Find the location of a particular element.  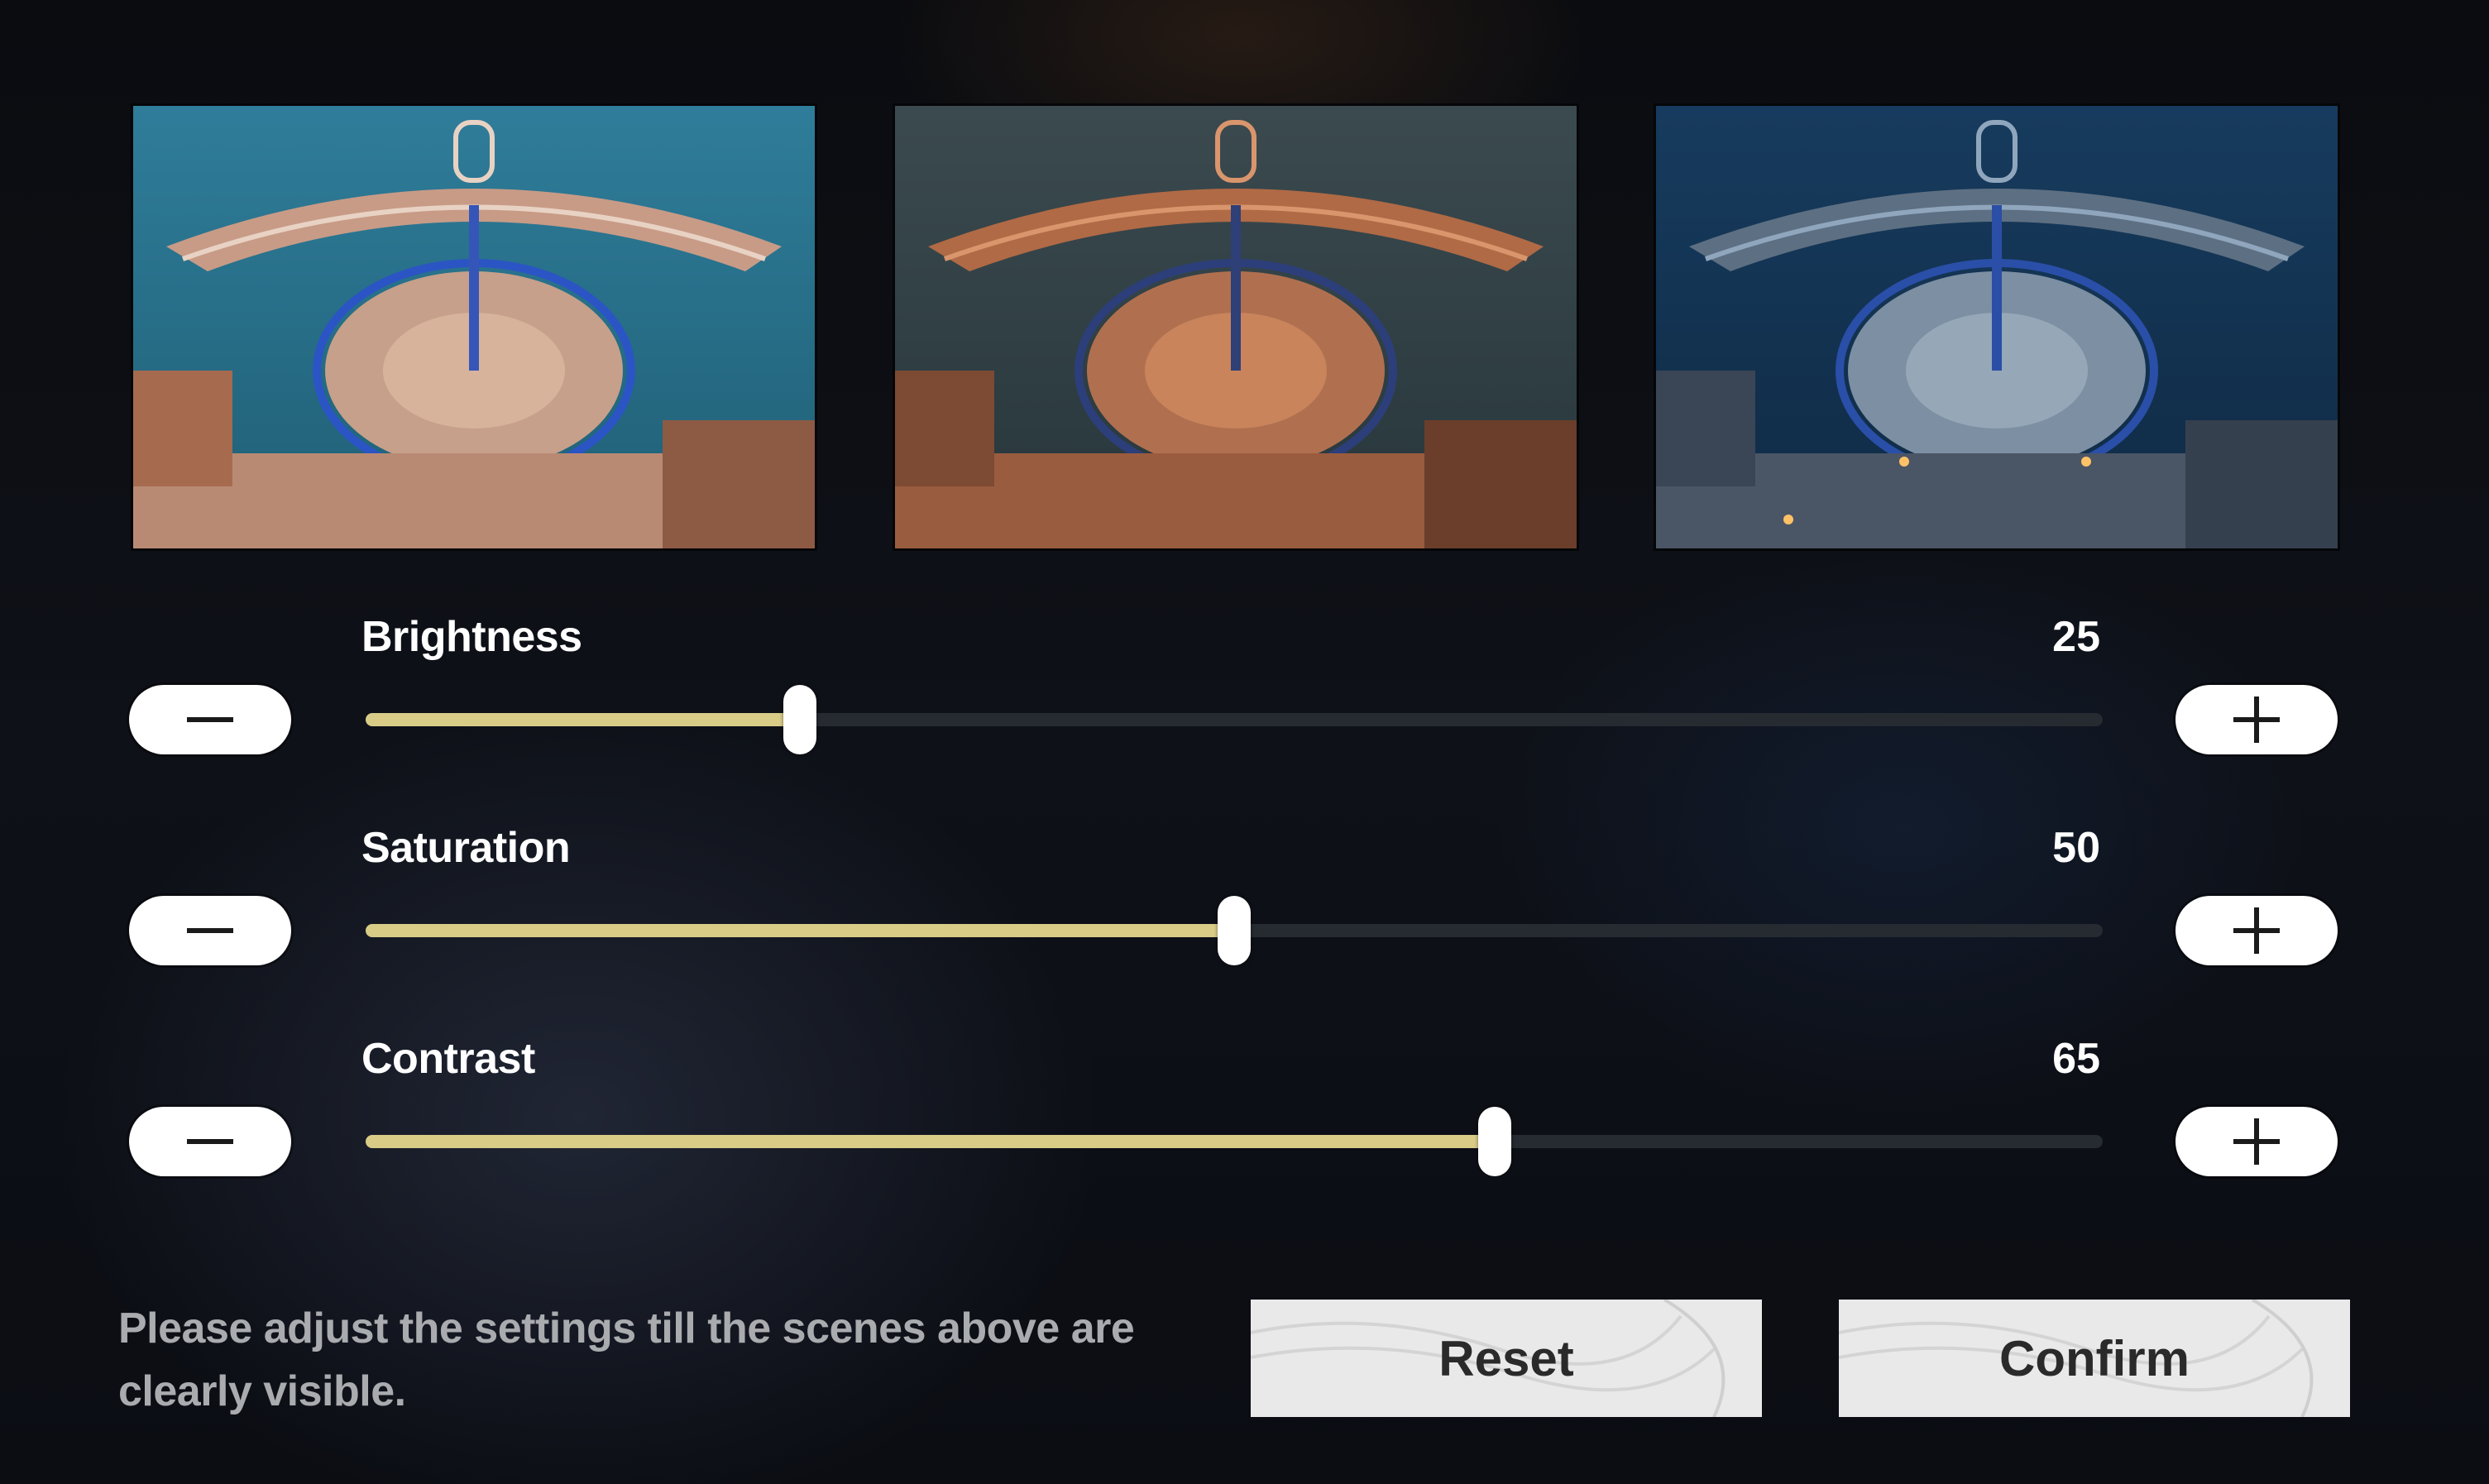

saturation-slider is located at coordinates (1234, 930).